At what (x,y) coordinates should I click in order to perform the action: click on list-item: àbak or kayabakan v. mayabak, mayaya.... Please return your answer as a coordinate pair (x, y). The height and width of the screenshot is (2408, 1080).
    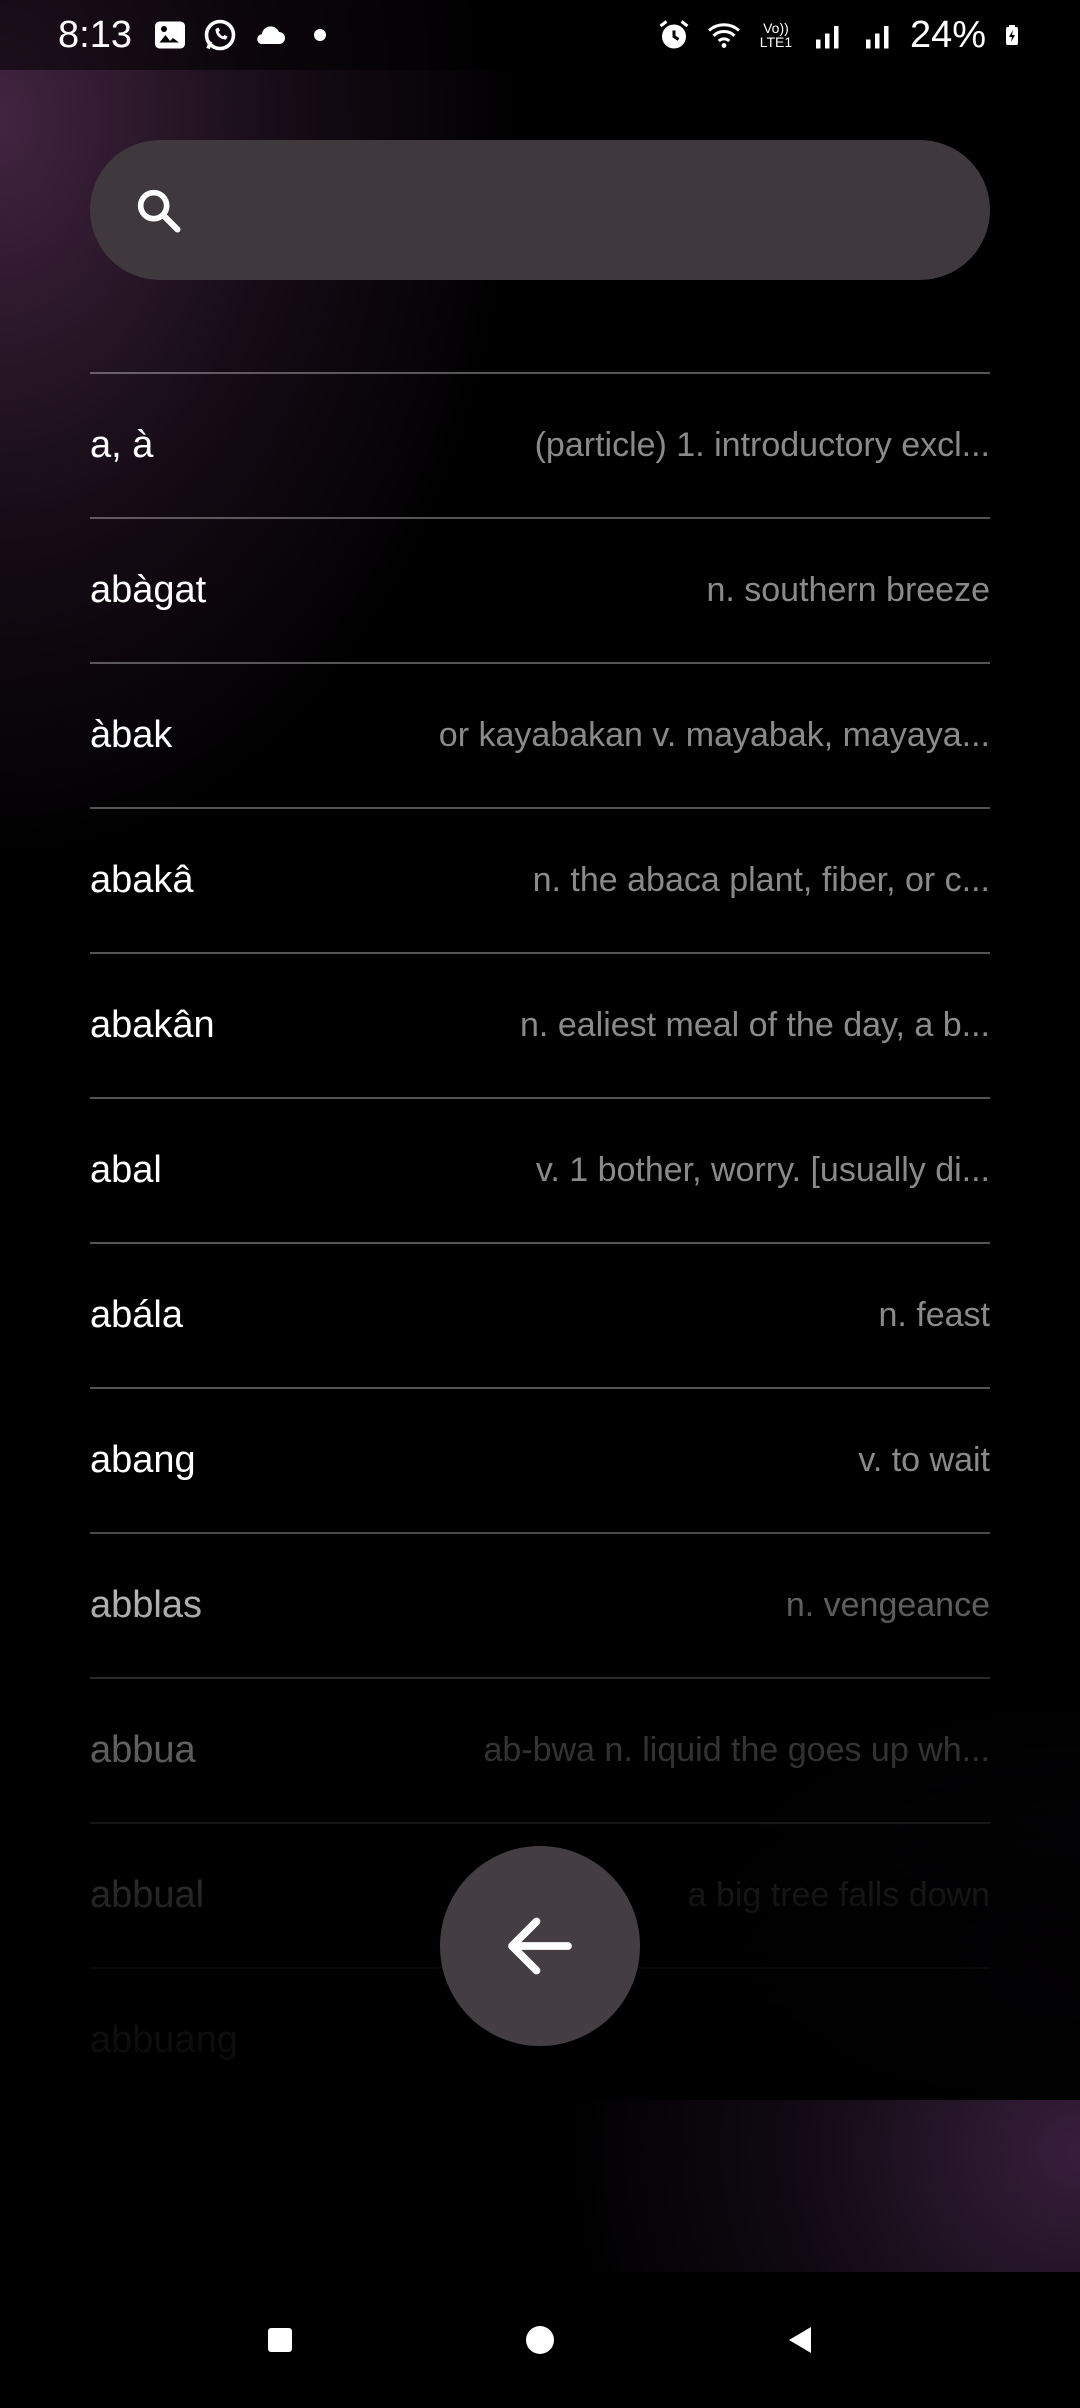
    Looking at the image, I should click on (540, 734).